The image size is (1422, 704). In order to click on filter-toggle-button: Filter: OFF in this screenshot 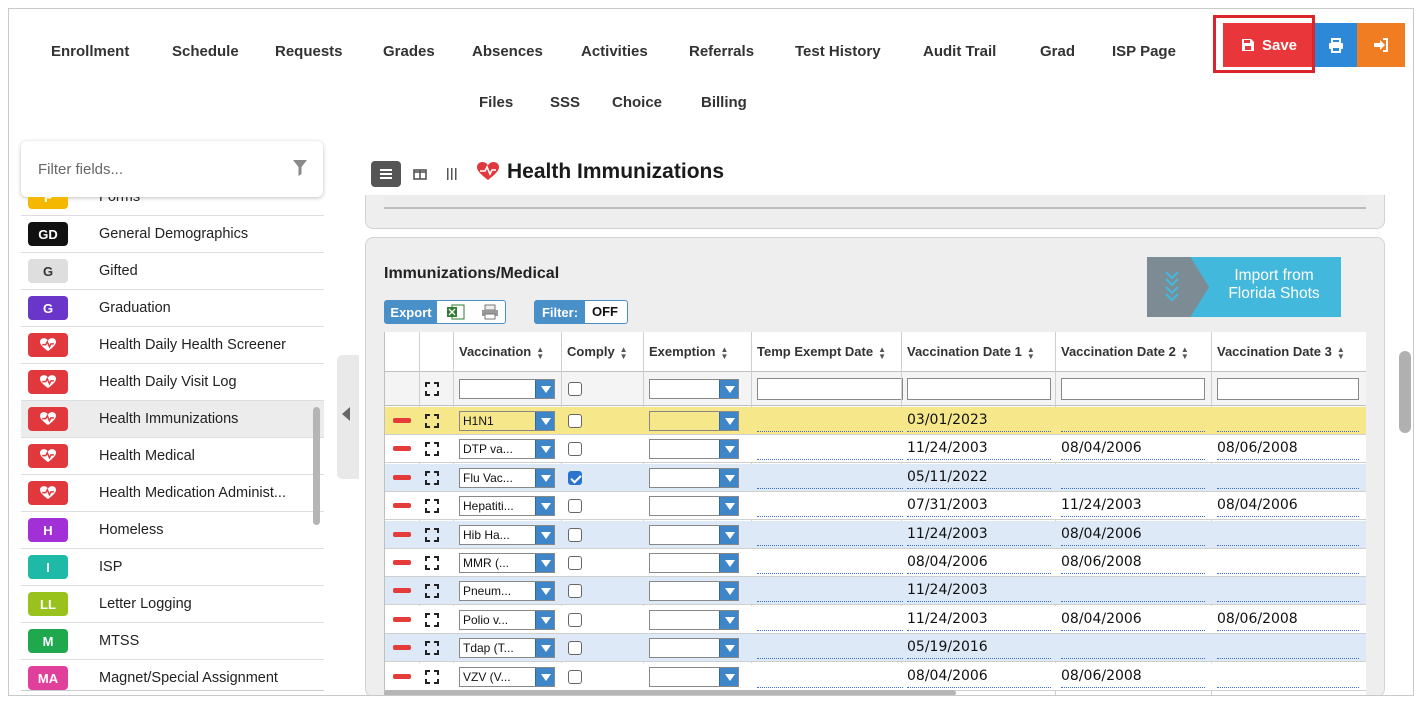, I will do `click(581, 312)`.